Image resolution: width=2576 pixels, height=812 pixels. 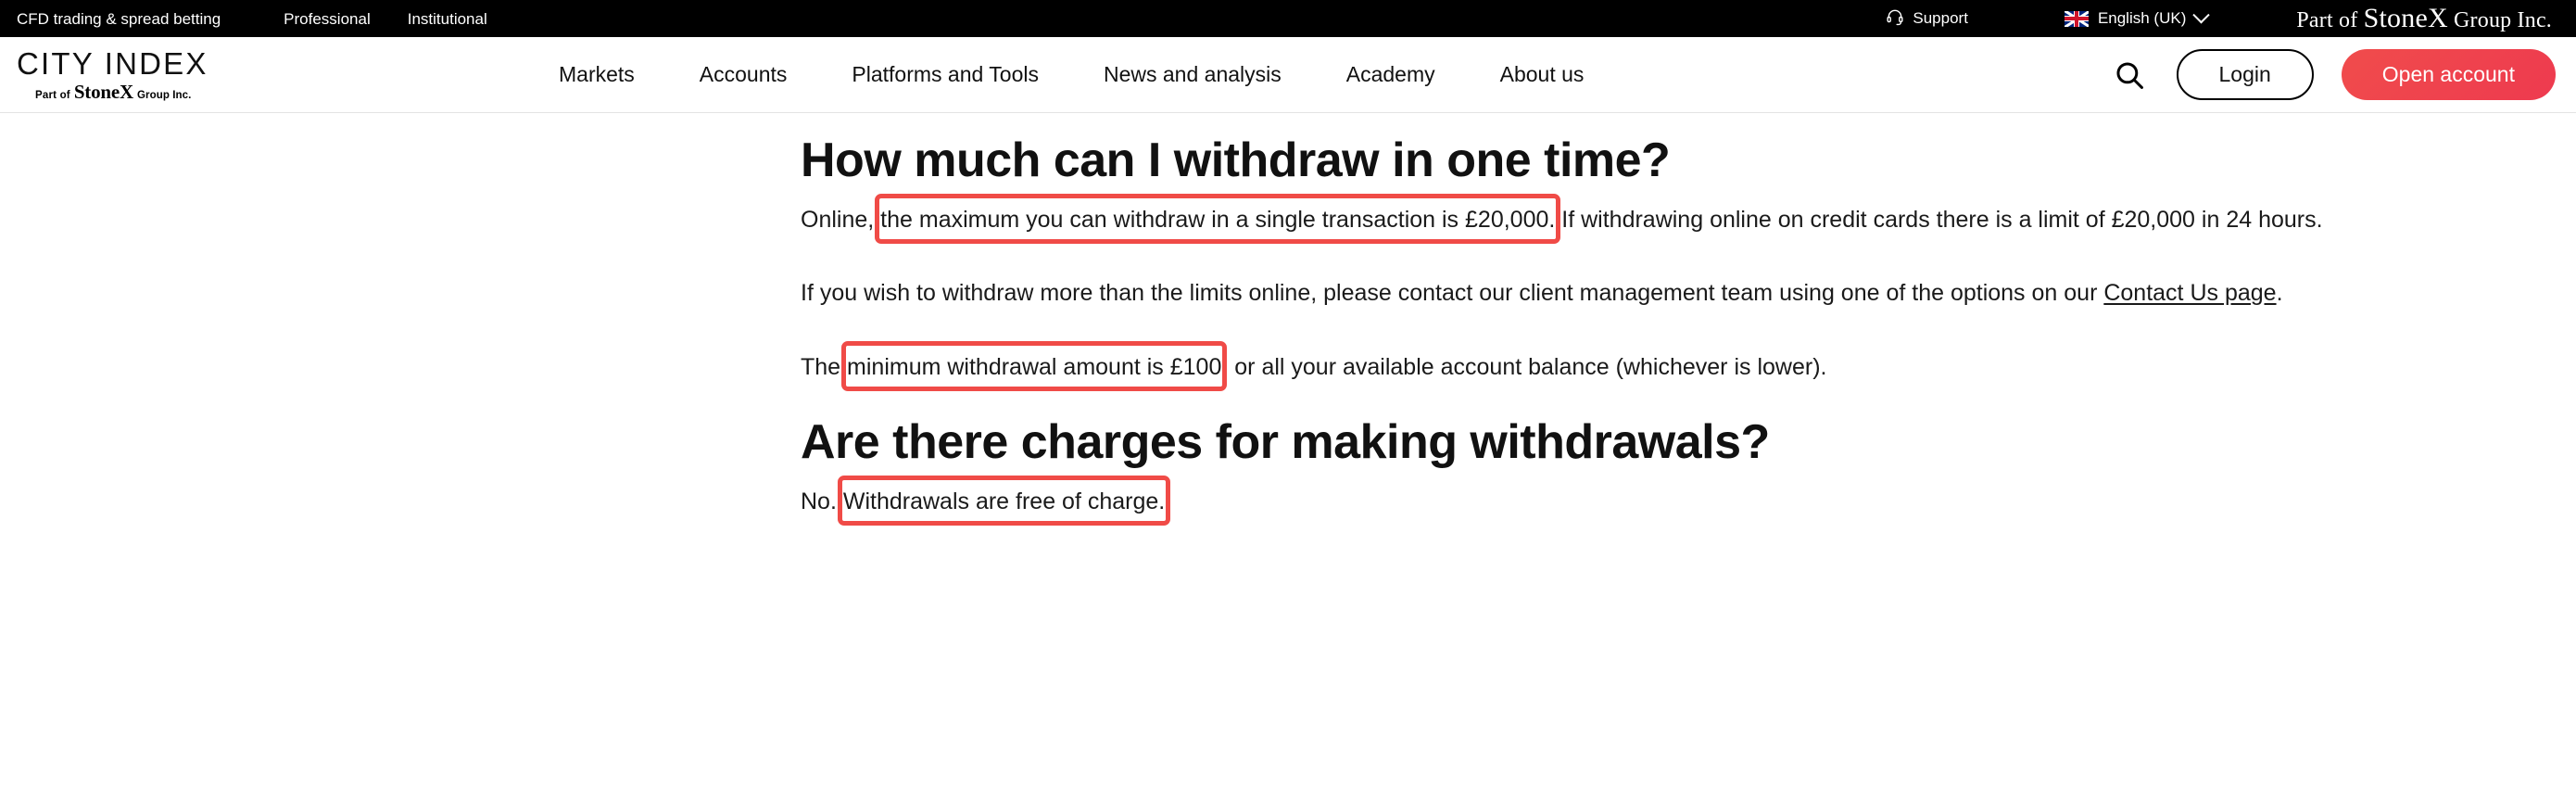 I want to click on utility-link-cfd-trading: CFD trading & spread betting, so click(x=150, y=19).